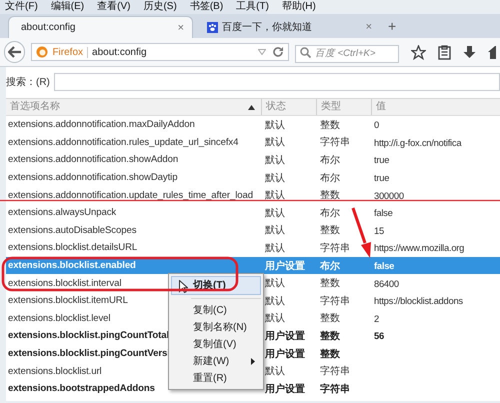 The height and width of the screenshot is (403, 500). I want to click on sort-arrow-icon, so click(251, 107).